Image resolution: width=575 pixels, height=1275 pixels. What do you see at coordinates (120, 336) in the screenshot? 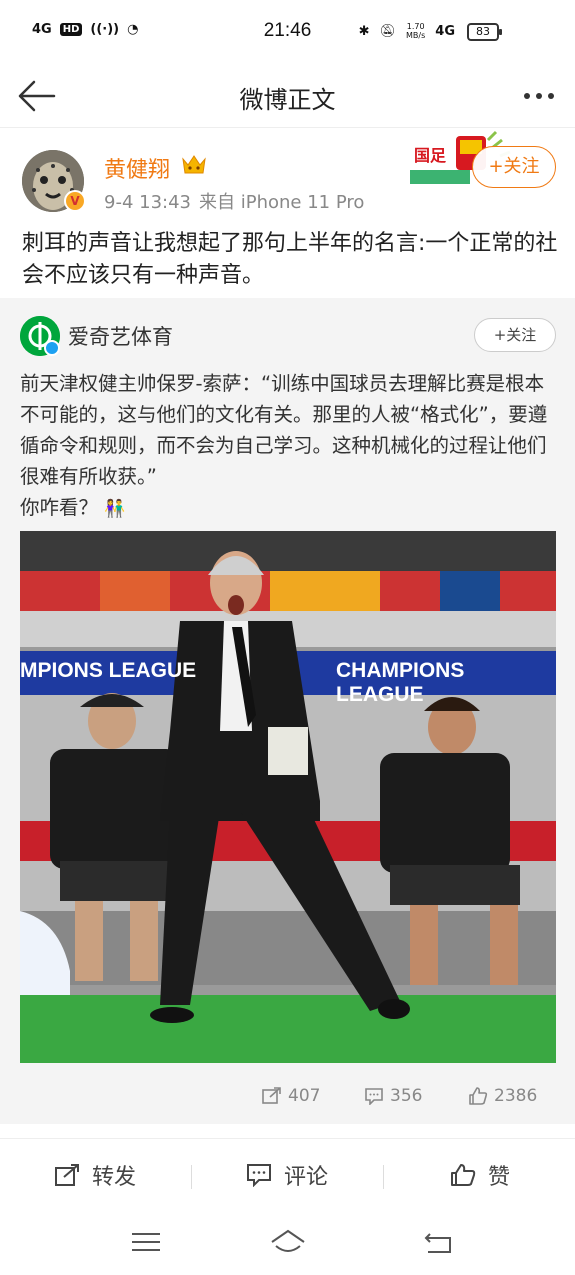
I see `repost-author: 爱奇艺体育` at bounding box center [120, 336].